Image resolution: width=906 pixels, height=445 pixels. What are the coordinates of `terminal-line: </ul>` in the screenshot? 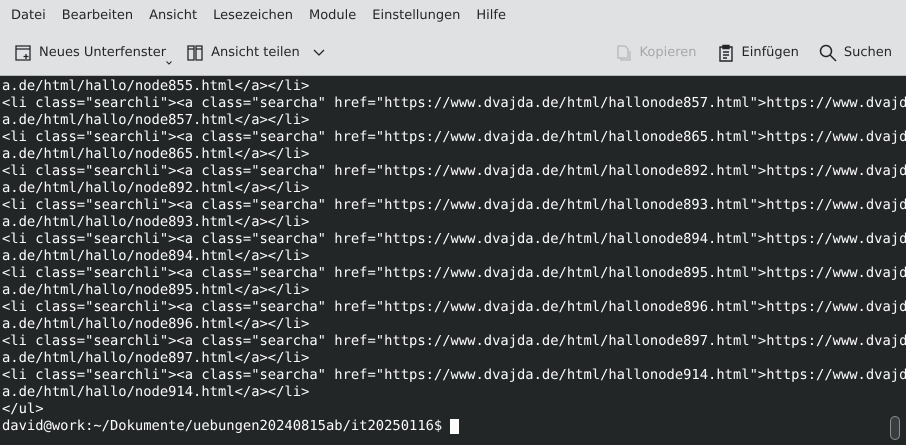 It's located at (23, 409).